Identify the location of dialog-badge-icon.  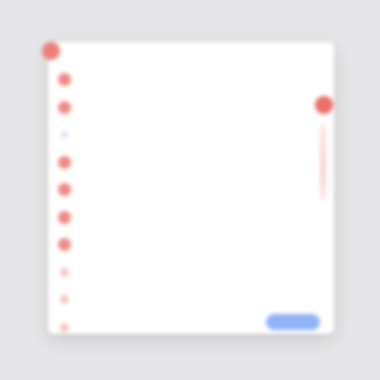
(51, 51).